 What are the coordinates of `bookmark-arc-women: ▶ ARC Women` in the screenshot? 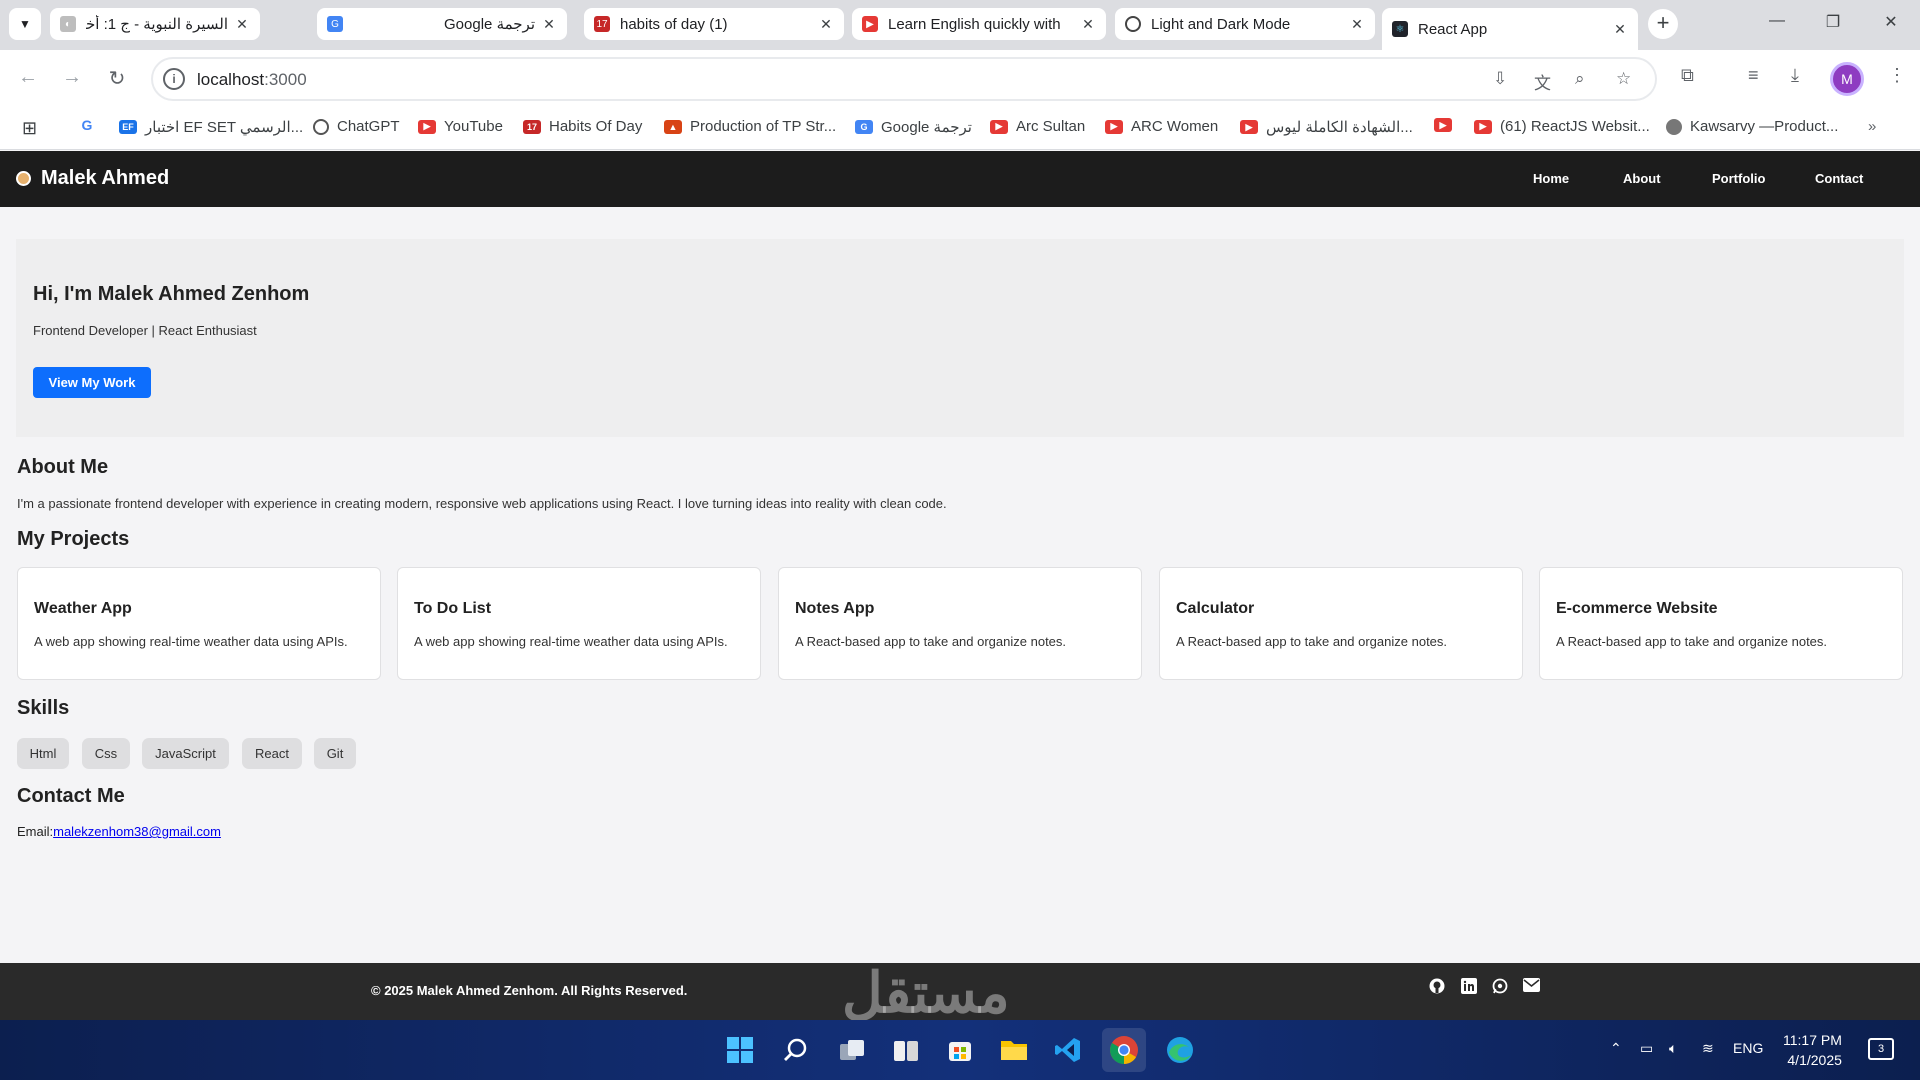 It's located at (1161, 126).